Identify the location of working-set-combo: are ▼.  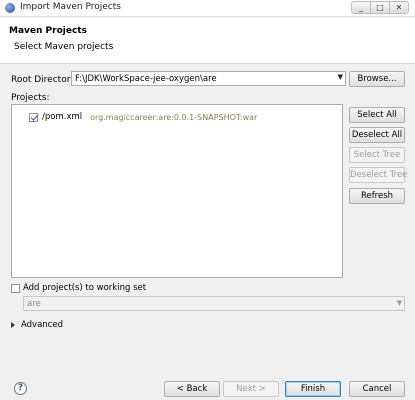
(214, 303).